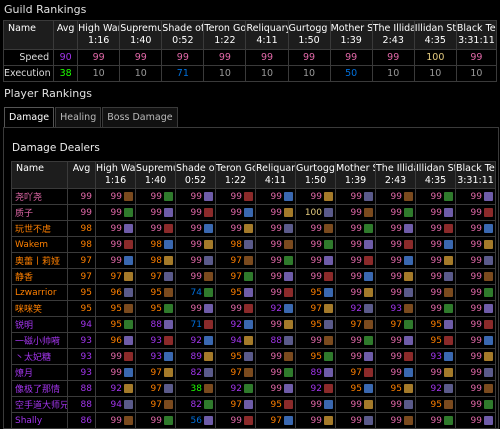  I want to click on player-name-link: 静香, so click(39, 276).